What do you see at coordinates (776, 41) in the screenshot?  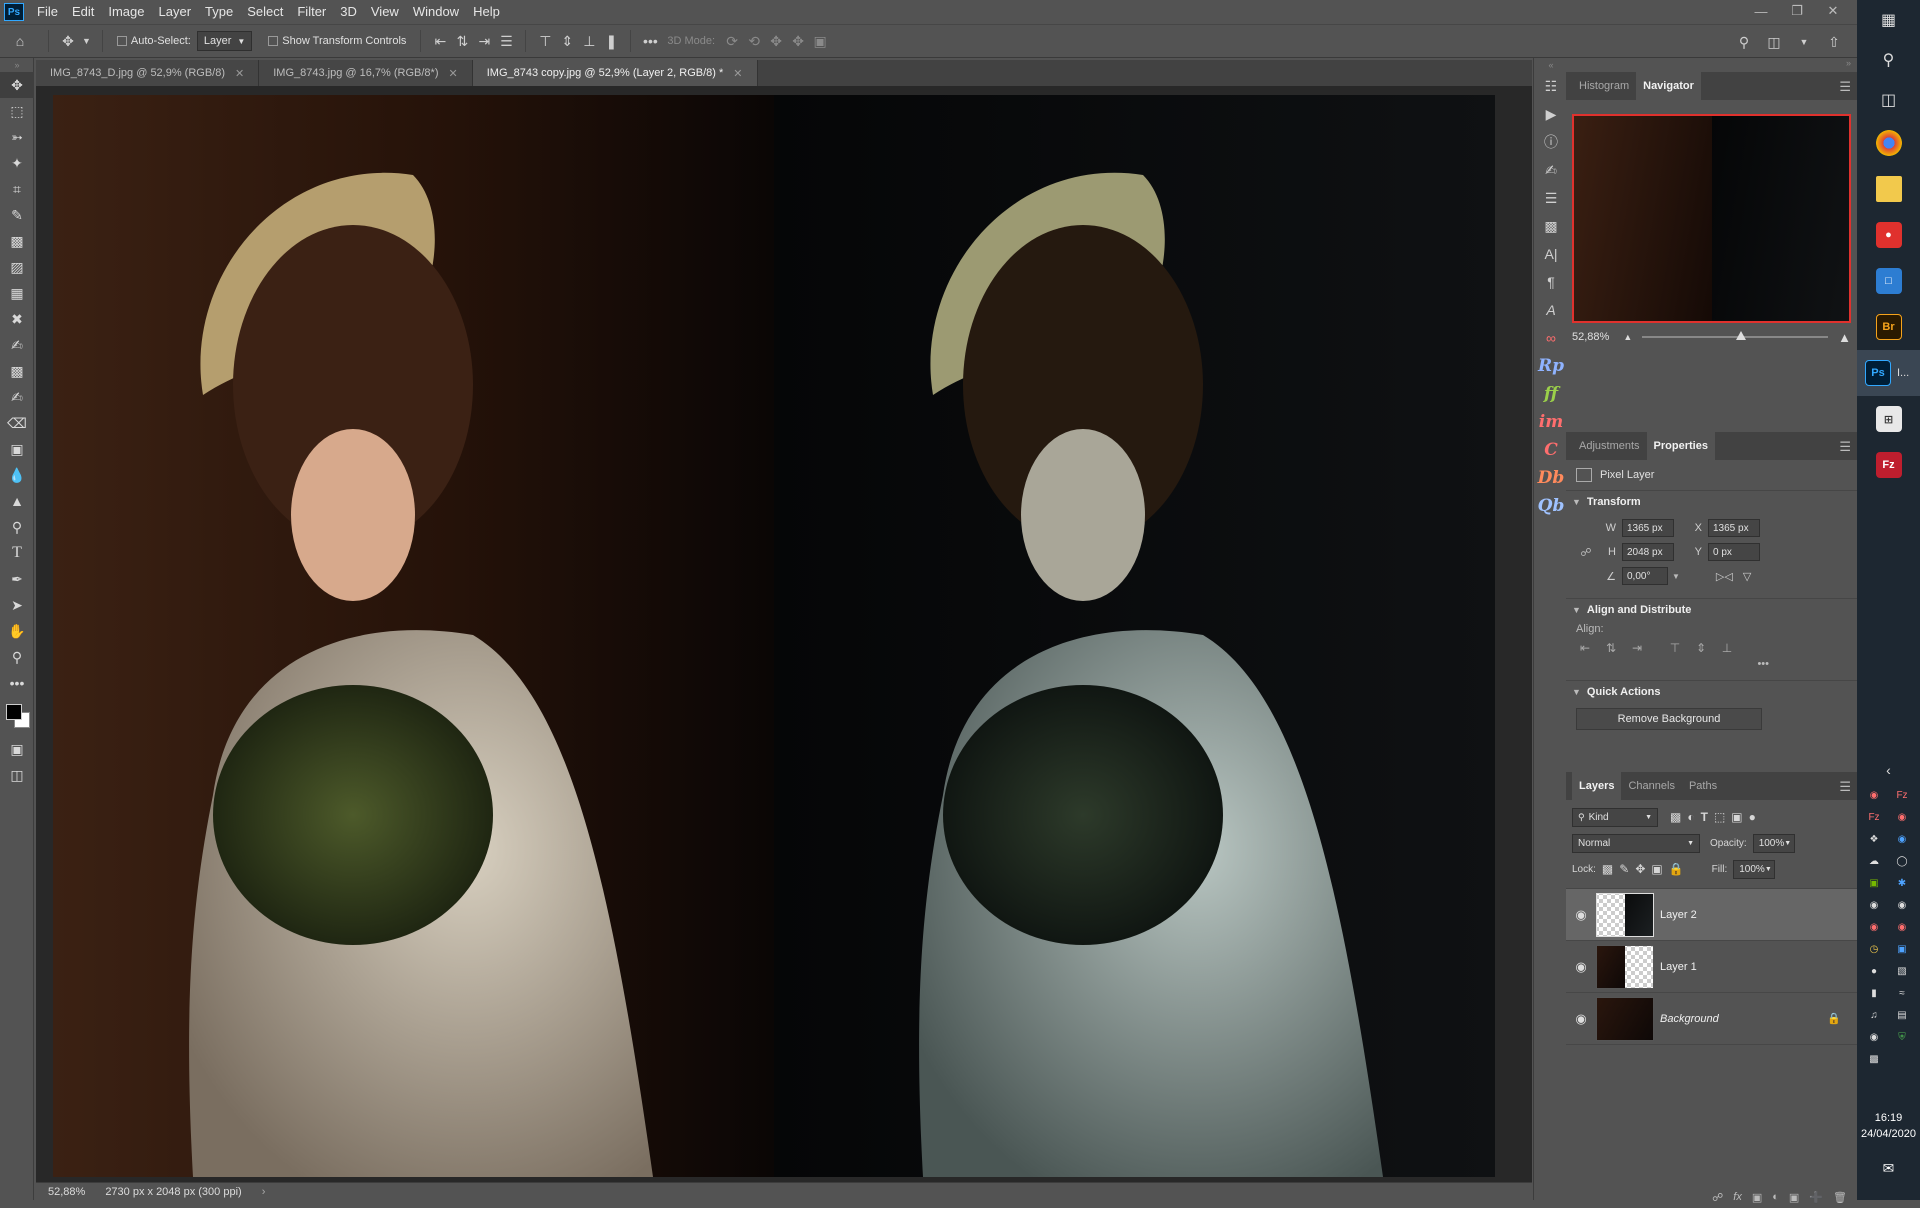 I see `3d-pan-icon: ✥` at bounding box center [776, 41].